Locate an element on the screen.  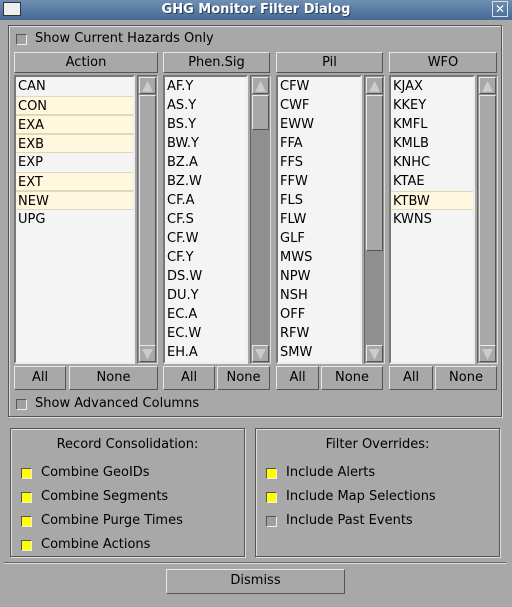
list-item: CAN is located at coordinates (74, 86).